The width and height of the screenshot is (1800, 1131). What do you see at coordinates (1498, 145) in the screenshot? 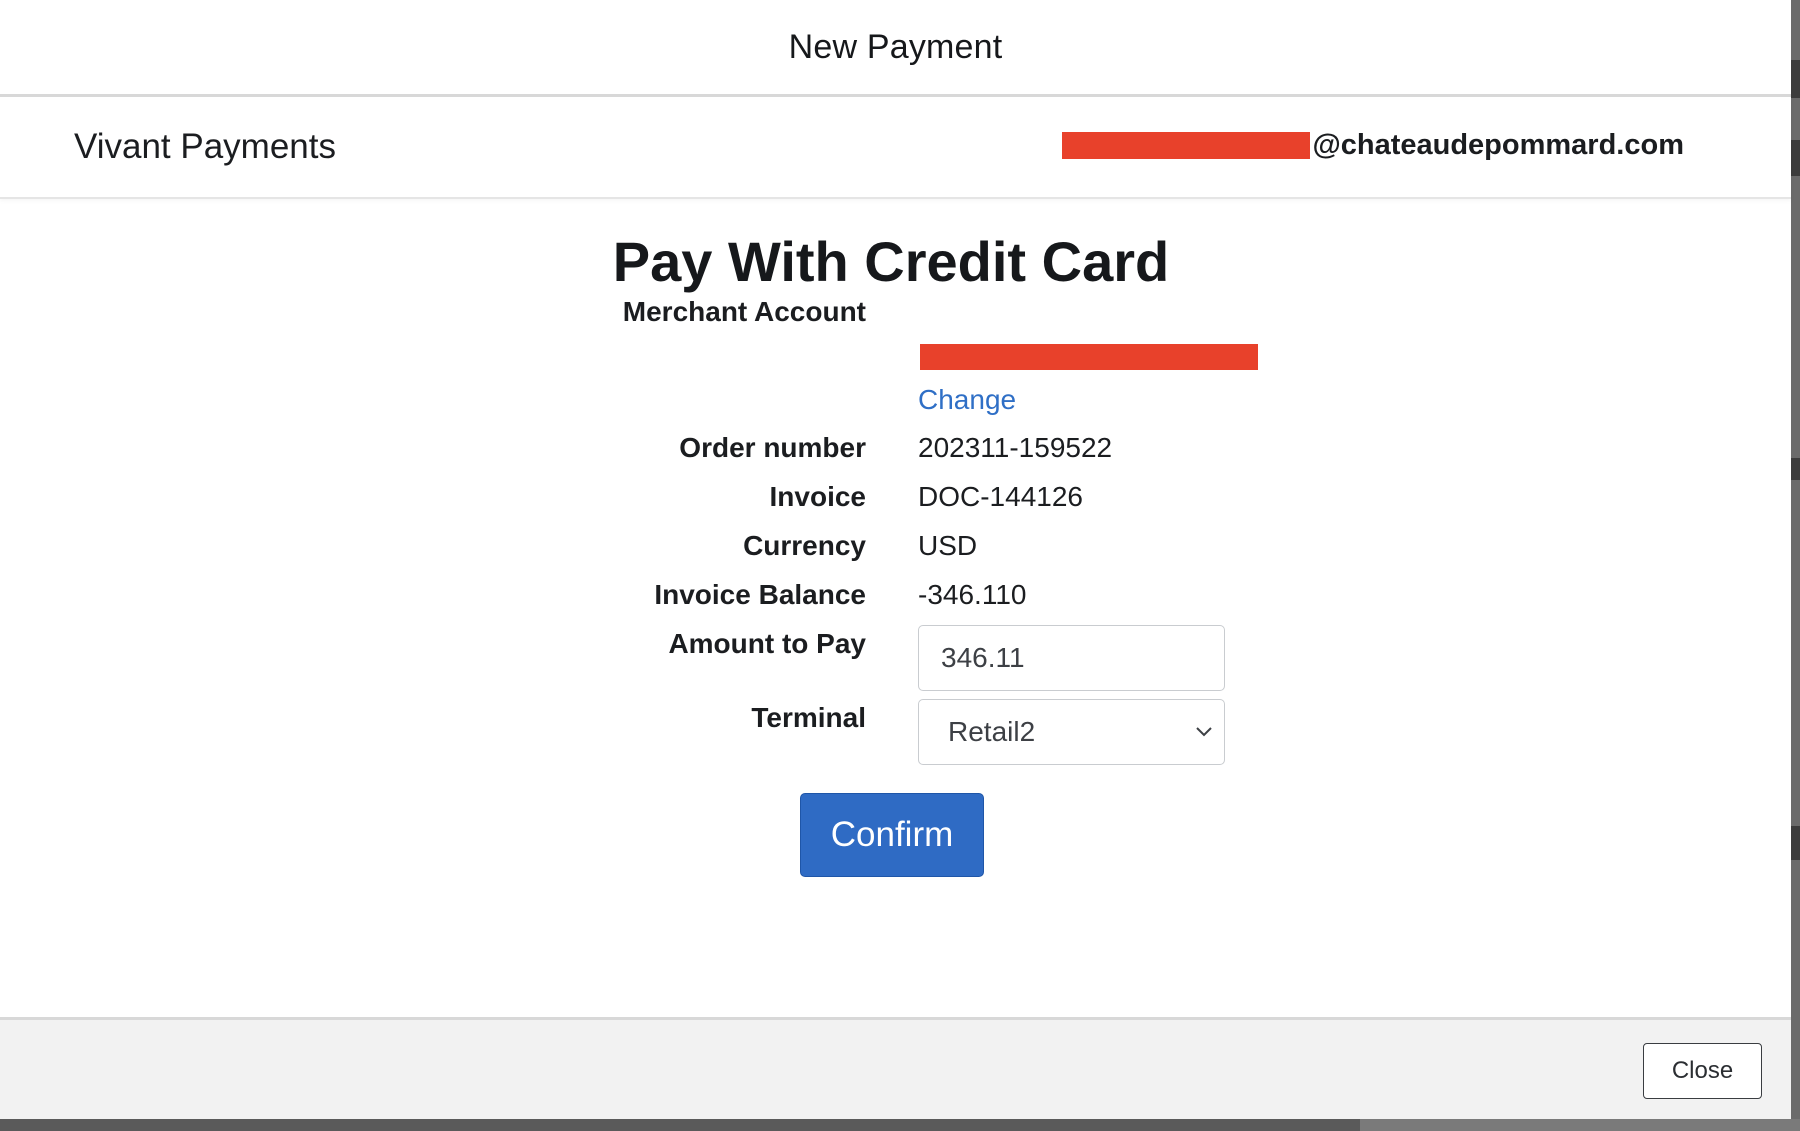
I see `user-email-suffix: @chateaudepommard.com` at bounding box center [1498, 145].